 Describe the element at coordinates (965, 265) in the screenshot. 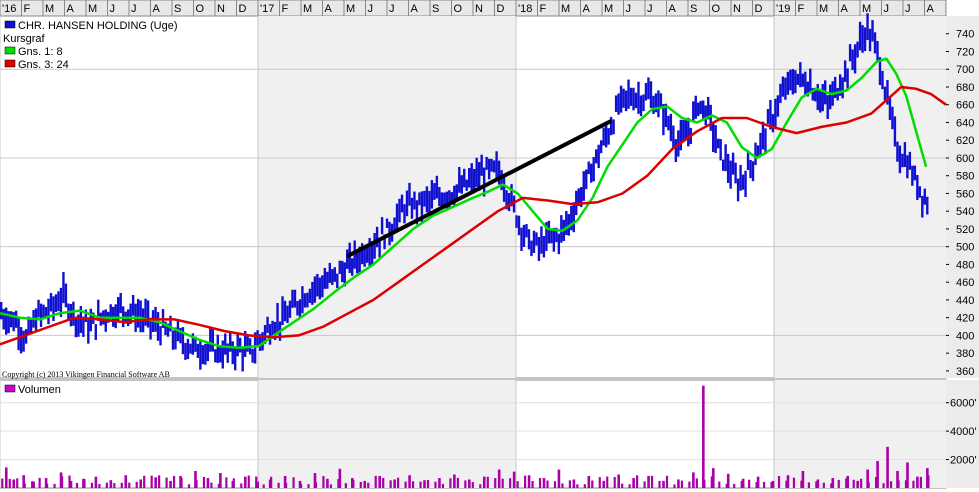

I see `price-tick-label: 480` at that location.